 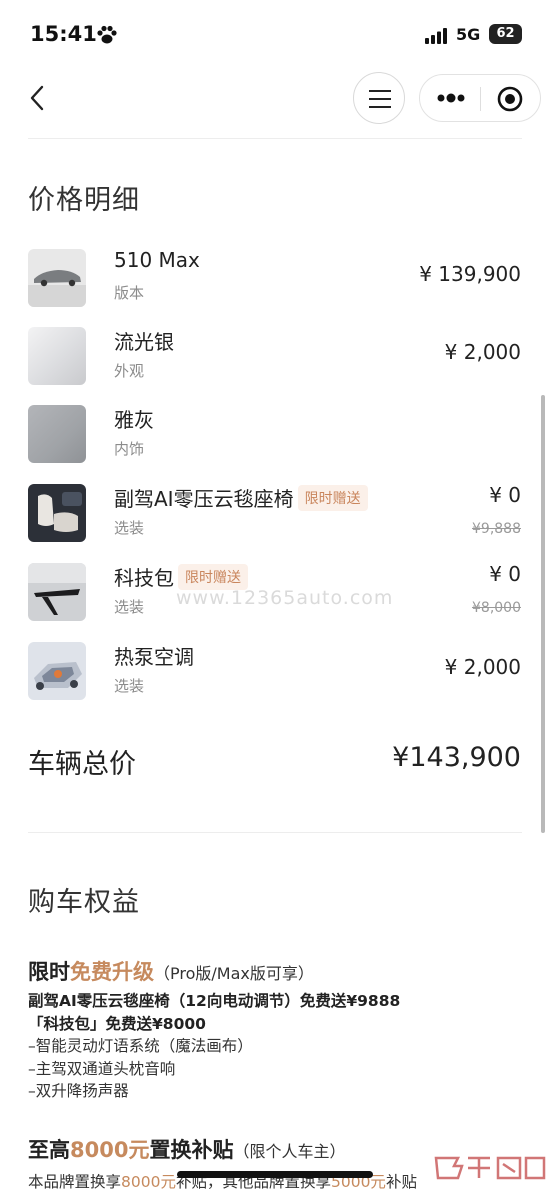 I want to click on total-label: 车辆总价, so click(x=82, y=764).